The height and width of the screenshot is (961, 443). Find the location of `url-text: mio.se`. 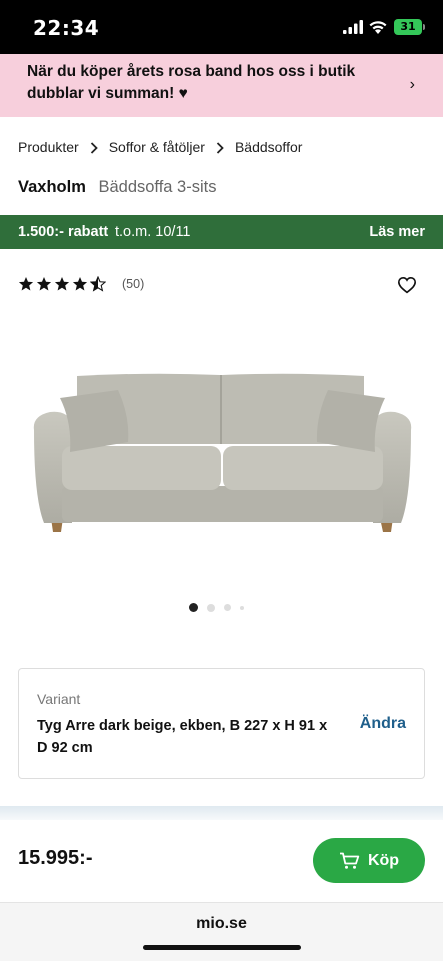

url-text: mio.se is located at coordinates (221, 923).